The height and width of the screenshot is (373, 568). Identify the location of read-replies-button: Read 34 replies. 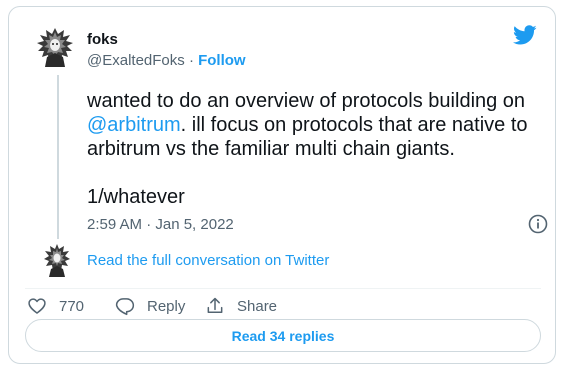
(283, 335).